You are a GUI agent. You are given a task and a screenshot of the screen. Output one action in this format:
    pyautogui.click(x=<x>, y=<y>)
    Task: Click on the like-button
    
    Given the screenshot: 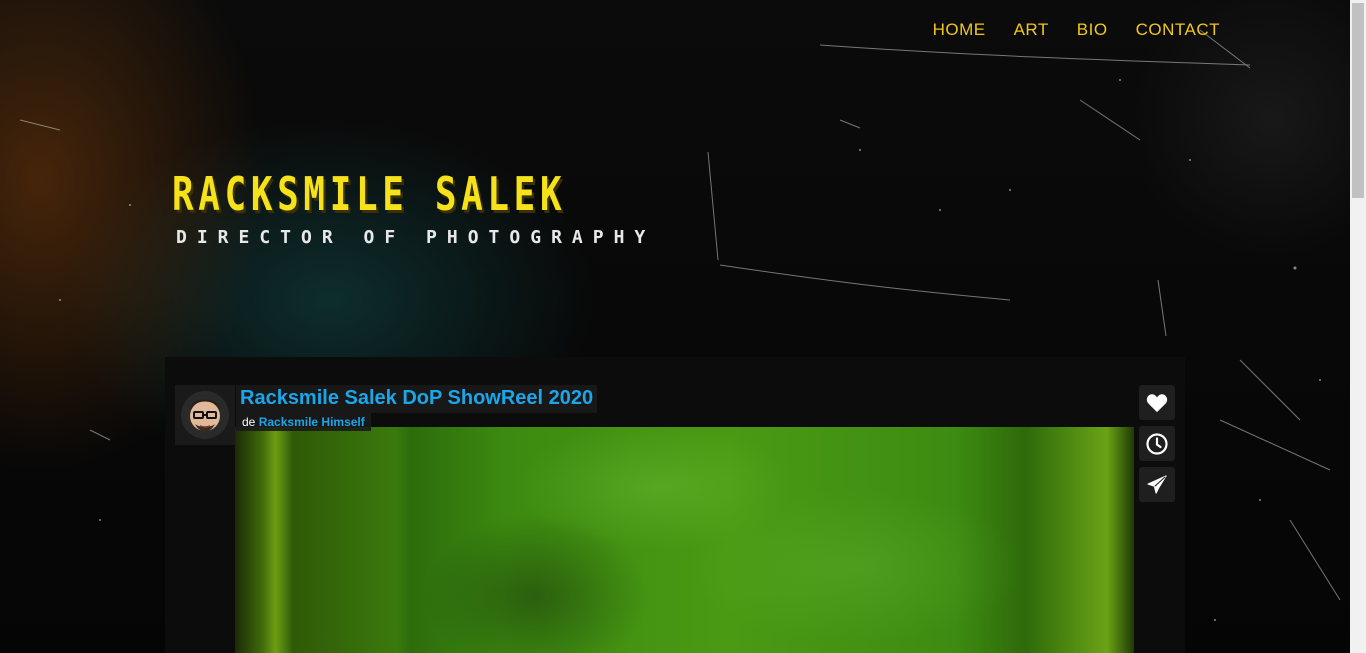 What is the action you would take?
    pyautogui.click(x=1157, y=402)
    